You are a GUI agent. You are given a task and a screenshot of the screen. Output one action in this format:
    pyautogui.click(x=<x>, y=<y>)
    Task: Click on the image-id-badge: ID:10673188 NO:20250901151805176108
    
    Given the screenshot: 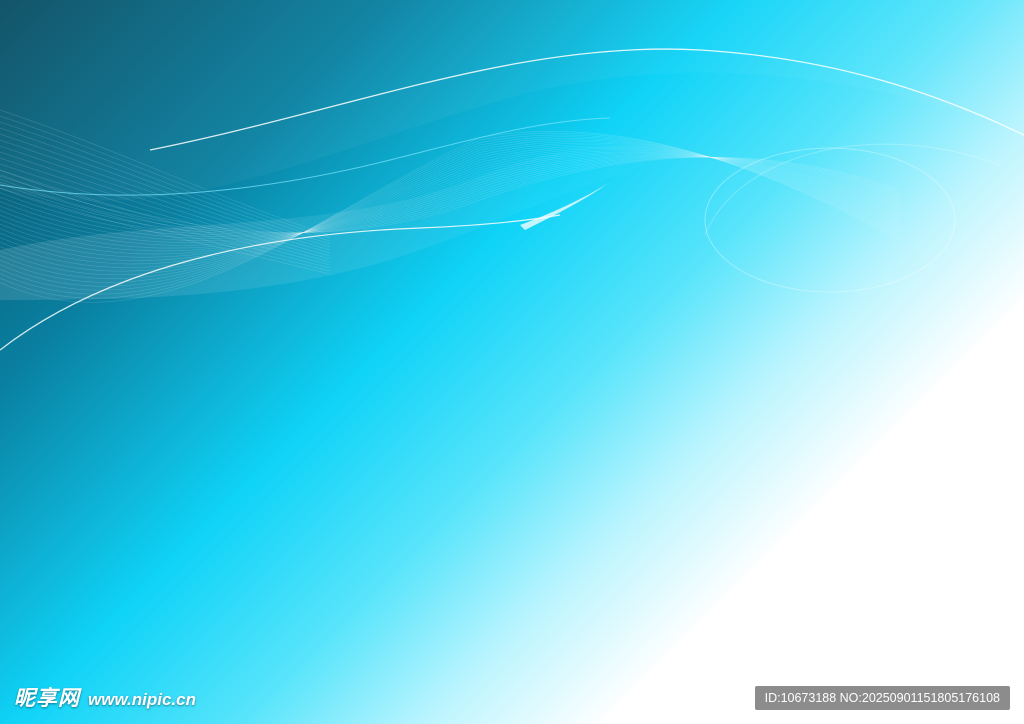 What is the action you would take?
    pyautogui.click(x=882, y=698)
    